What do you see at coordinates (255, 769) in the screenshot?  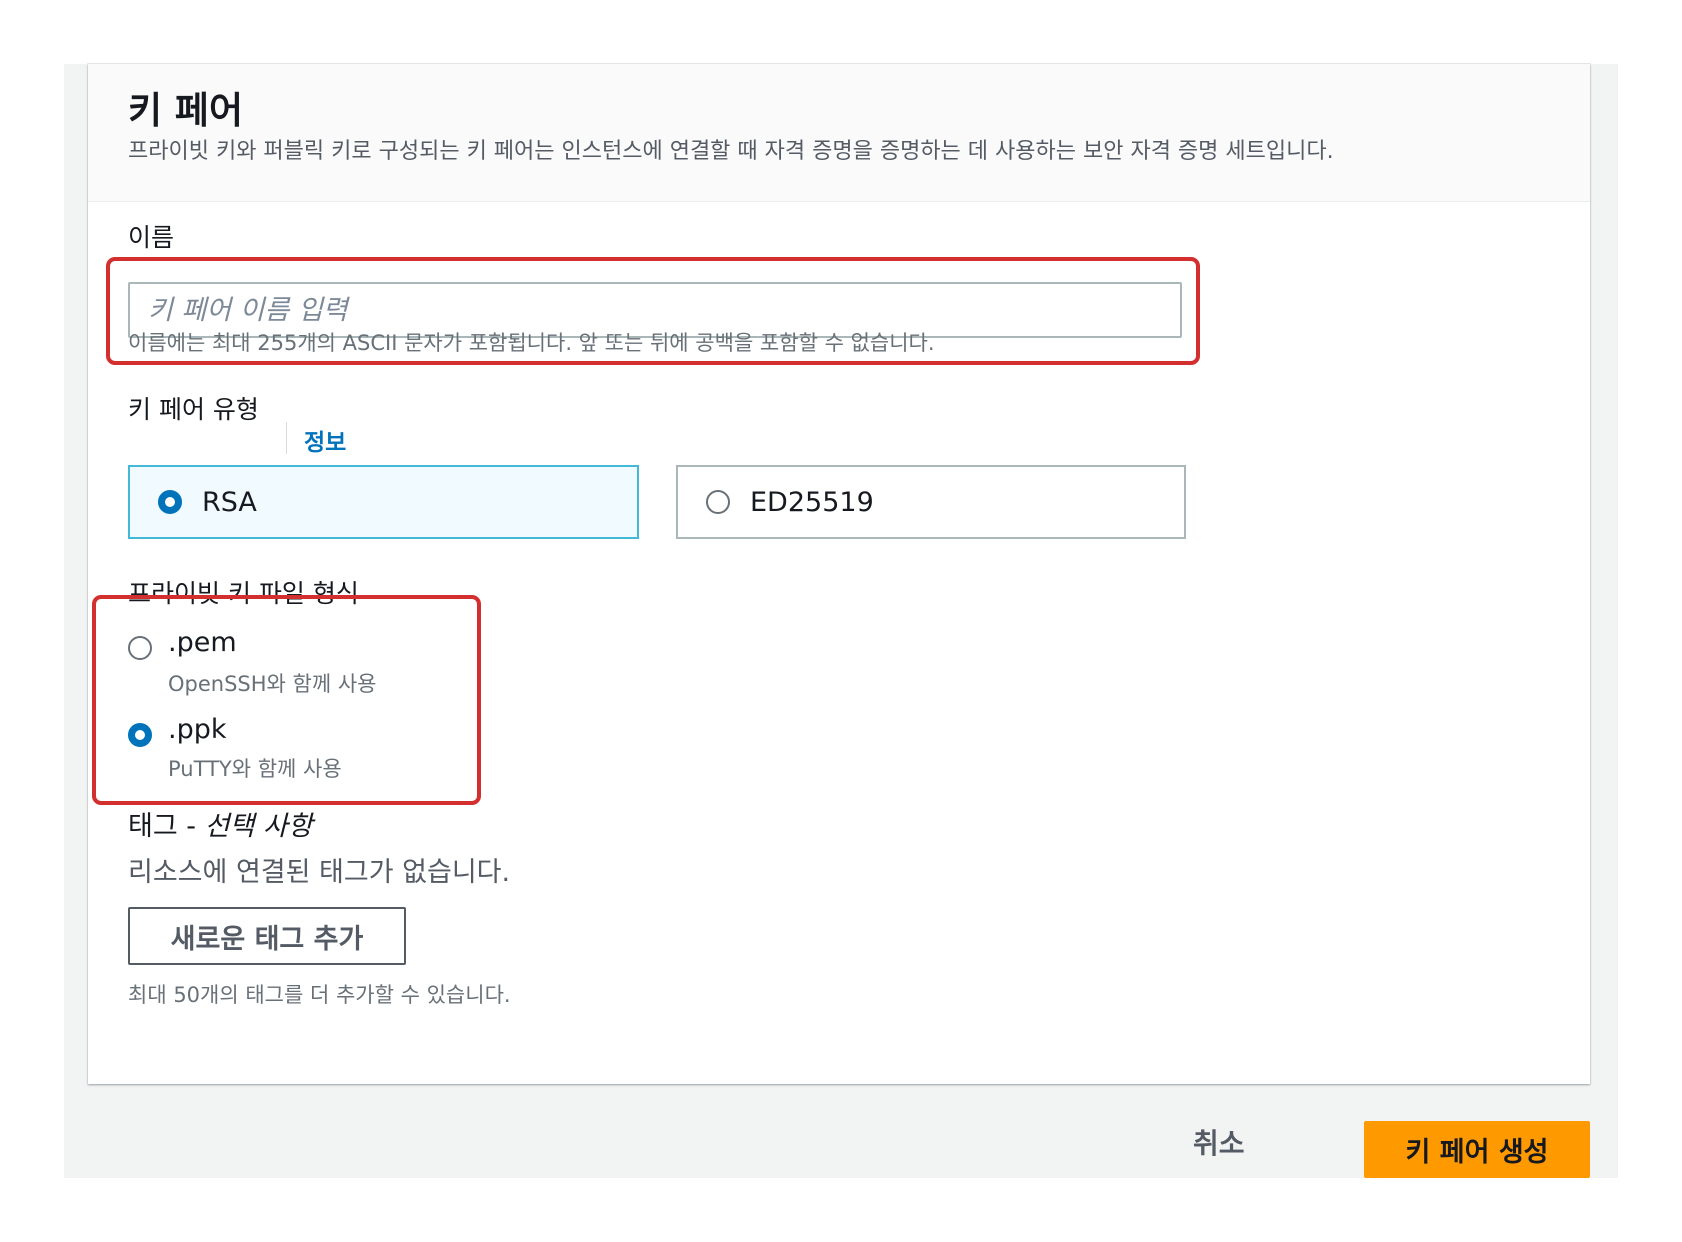 I see `ppk-description: PuTTY와 함께 사용` at bounding box center [255, 769].